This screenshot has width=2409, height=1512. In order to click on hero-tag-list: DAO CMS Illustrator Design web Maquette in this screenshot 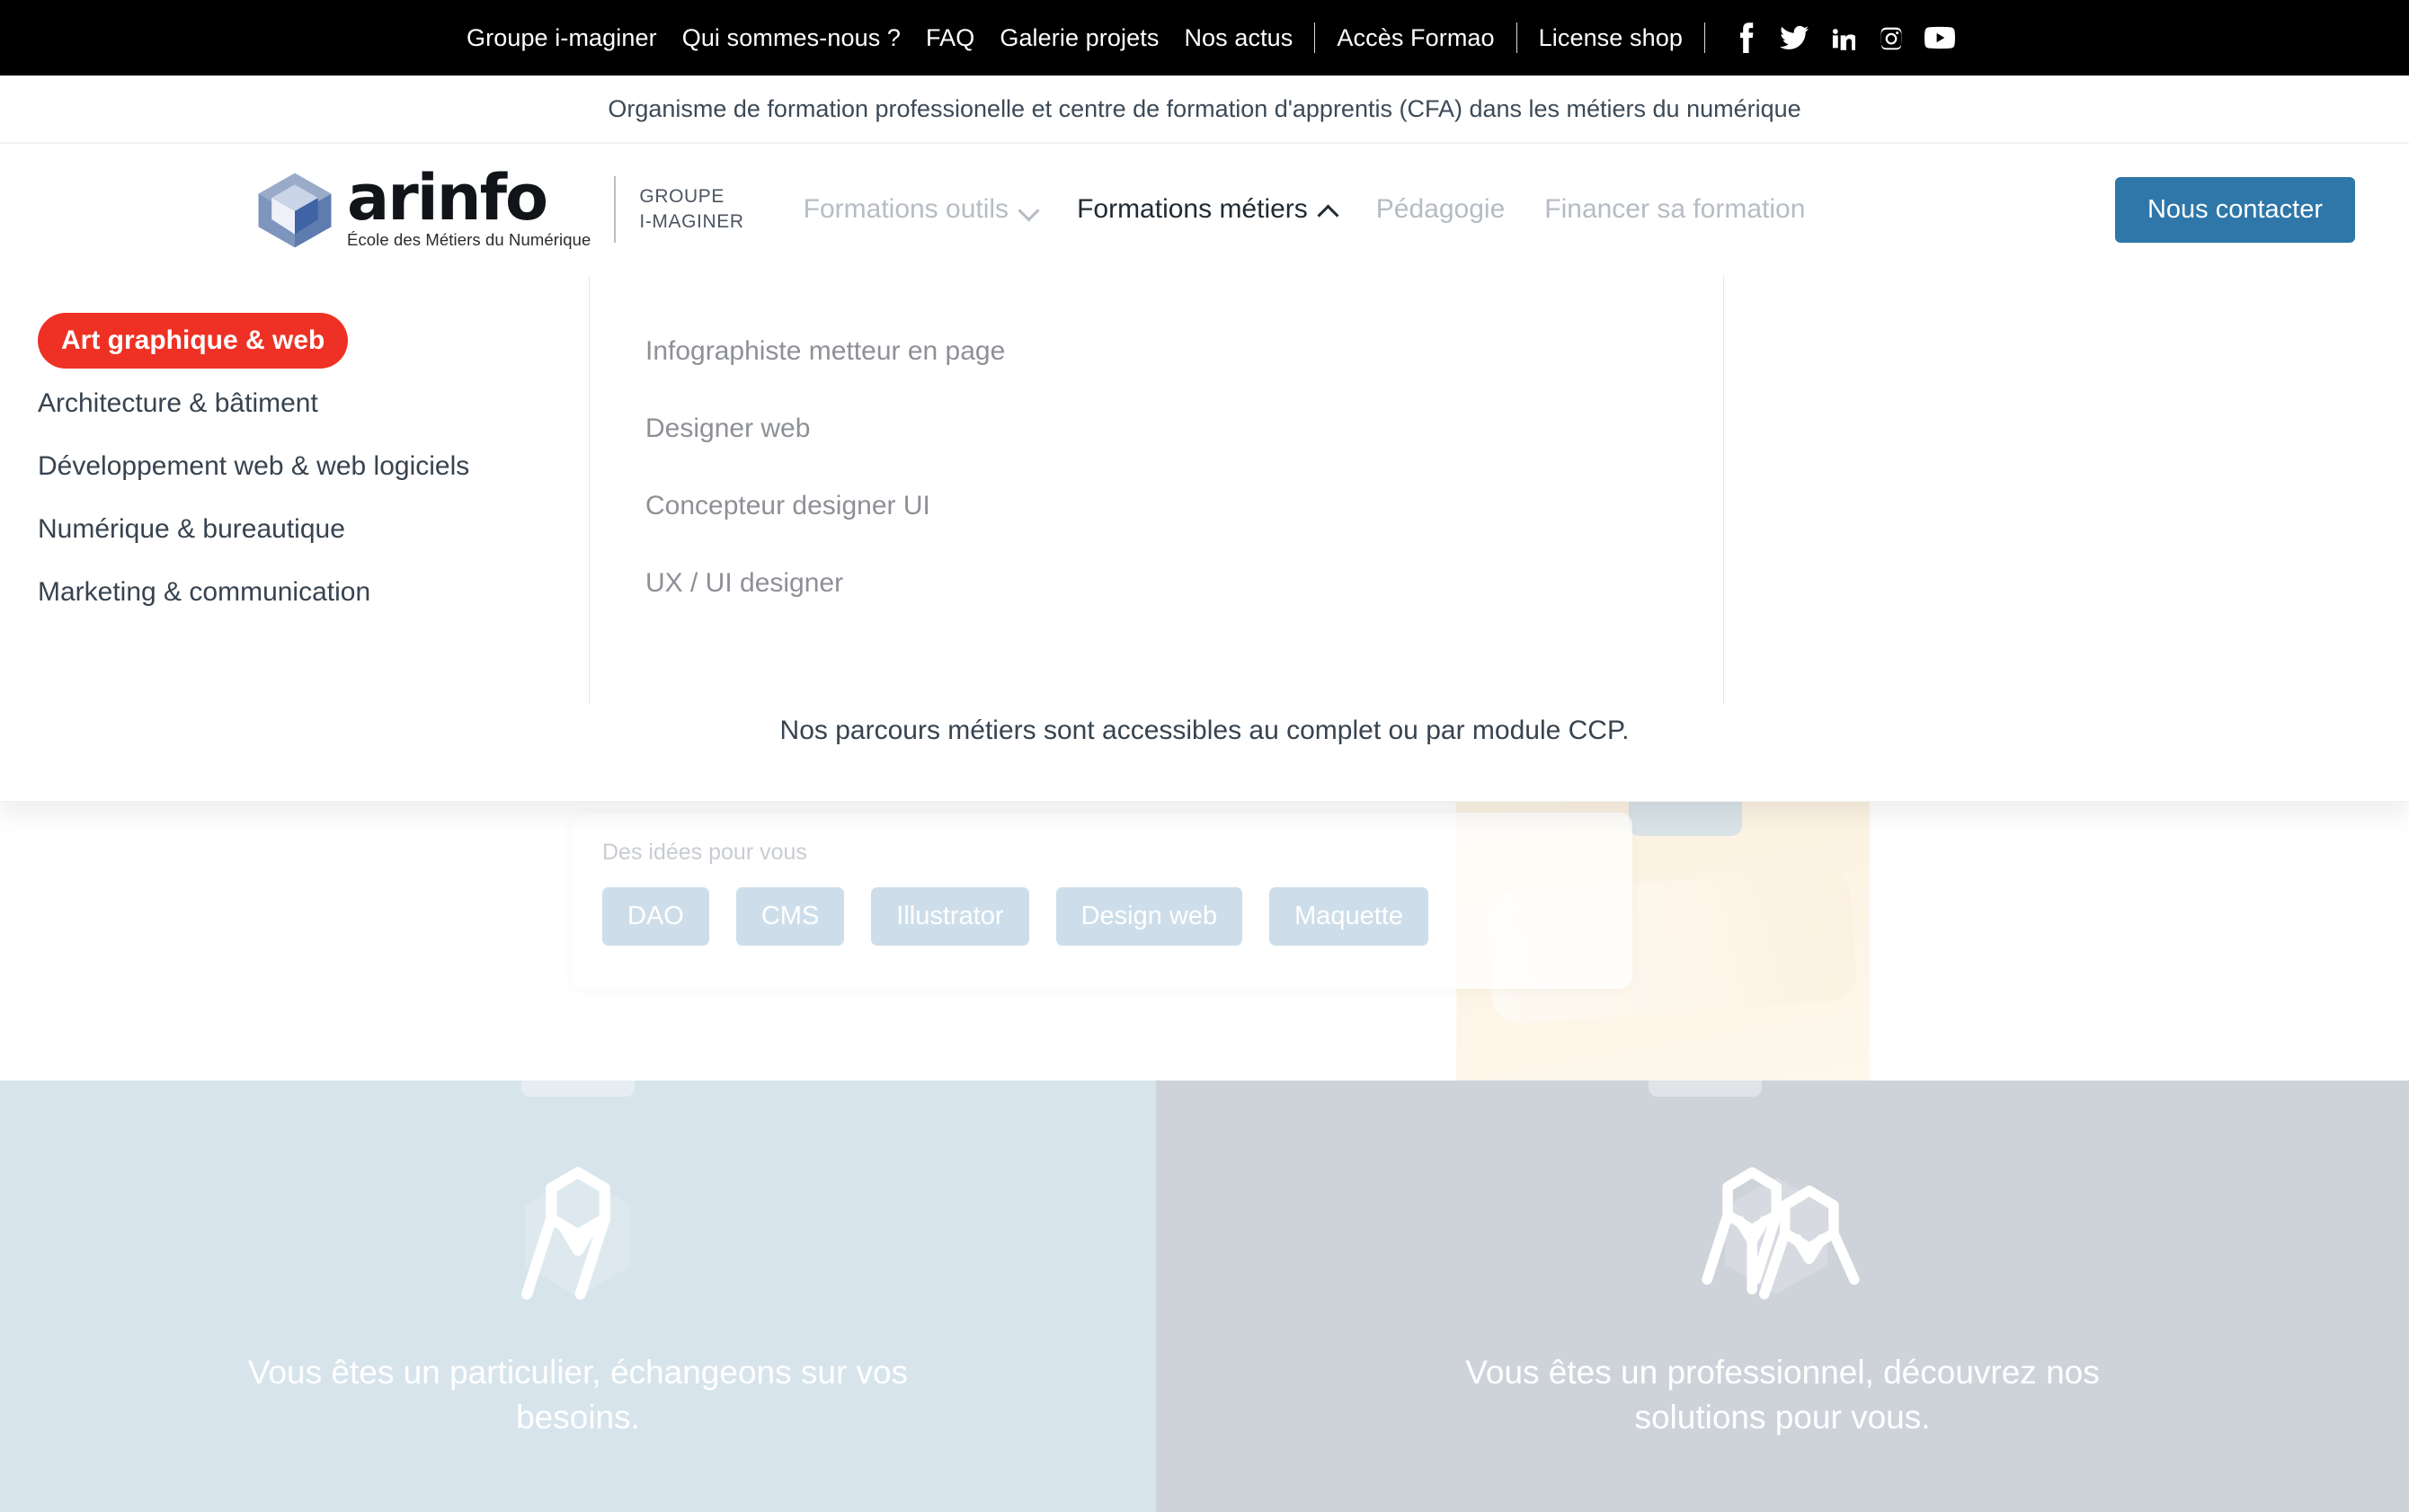, I will do `click(1102, 906)`.